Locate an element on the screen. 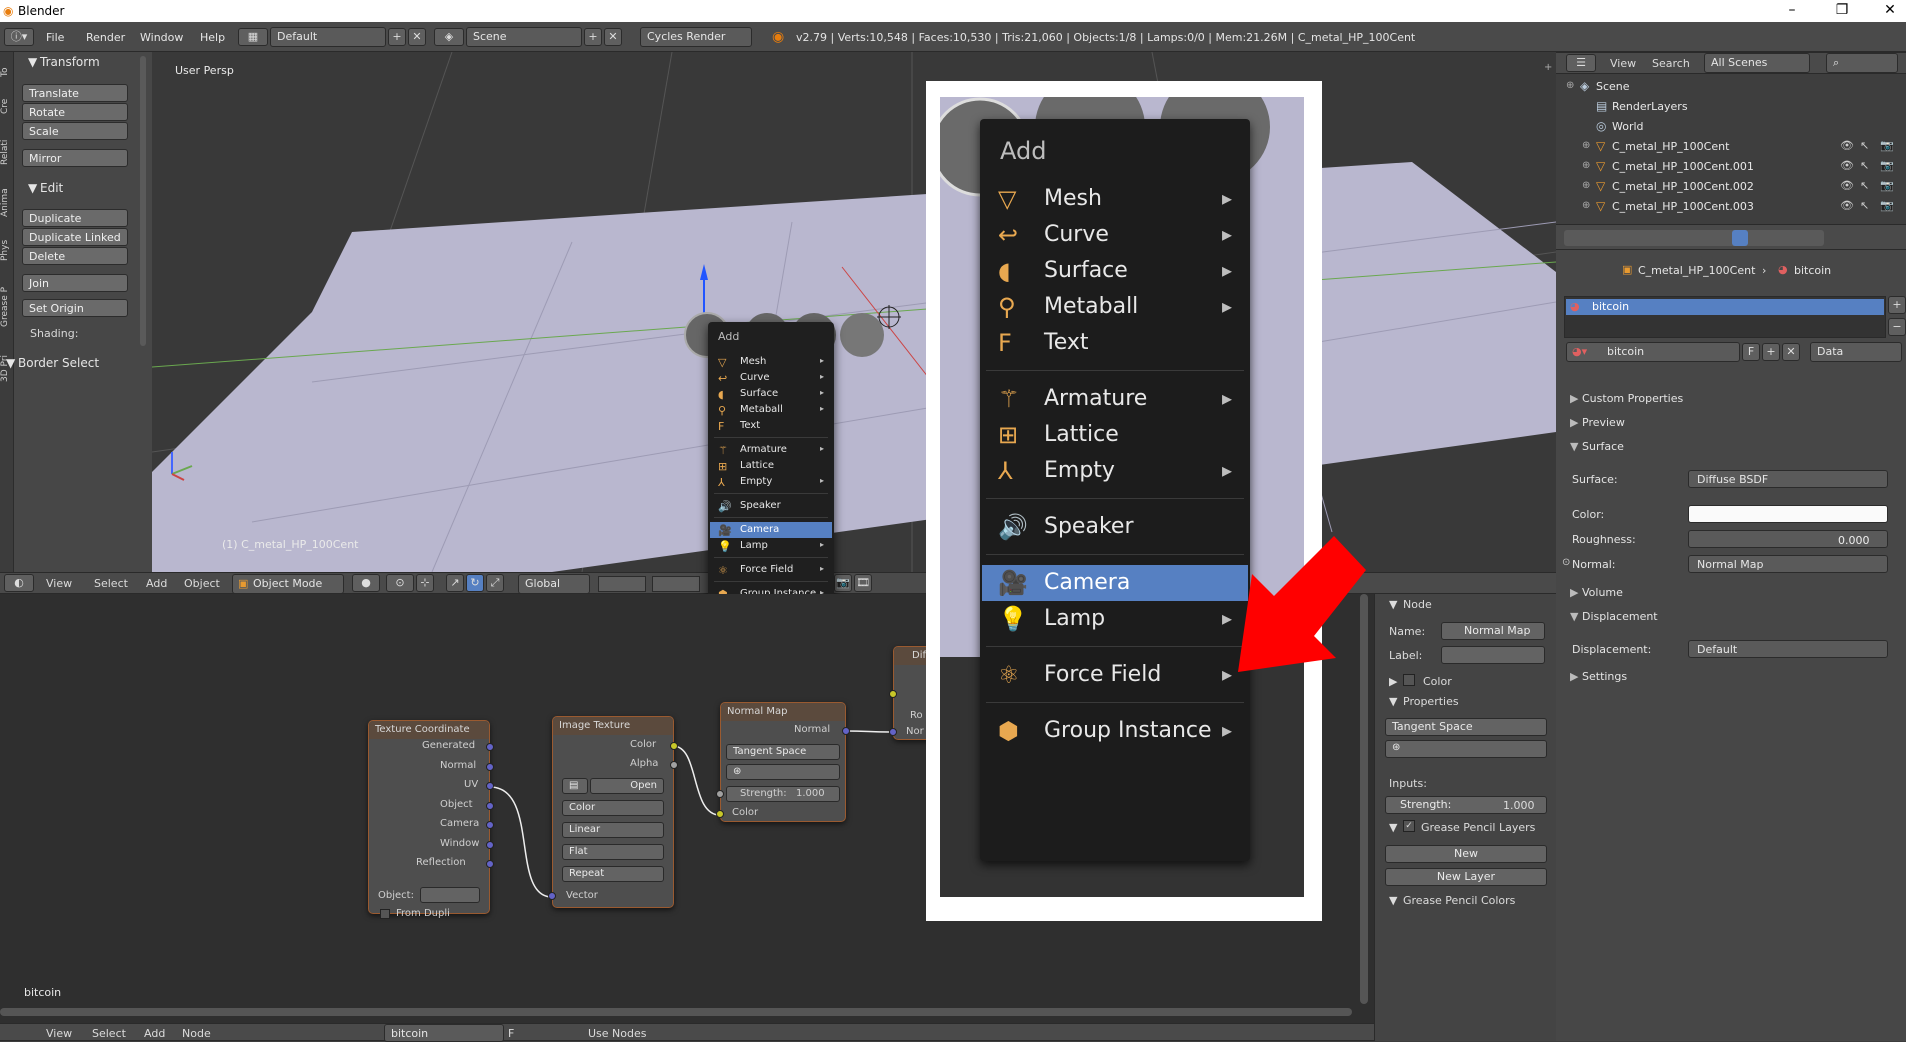 The height and width of the screenshot is (1042, 1906). translate-manipulator-icon: ↗ is located at coordinates (455, 583).